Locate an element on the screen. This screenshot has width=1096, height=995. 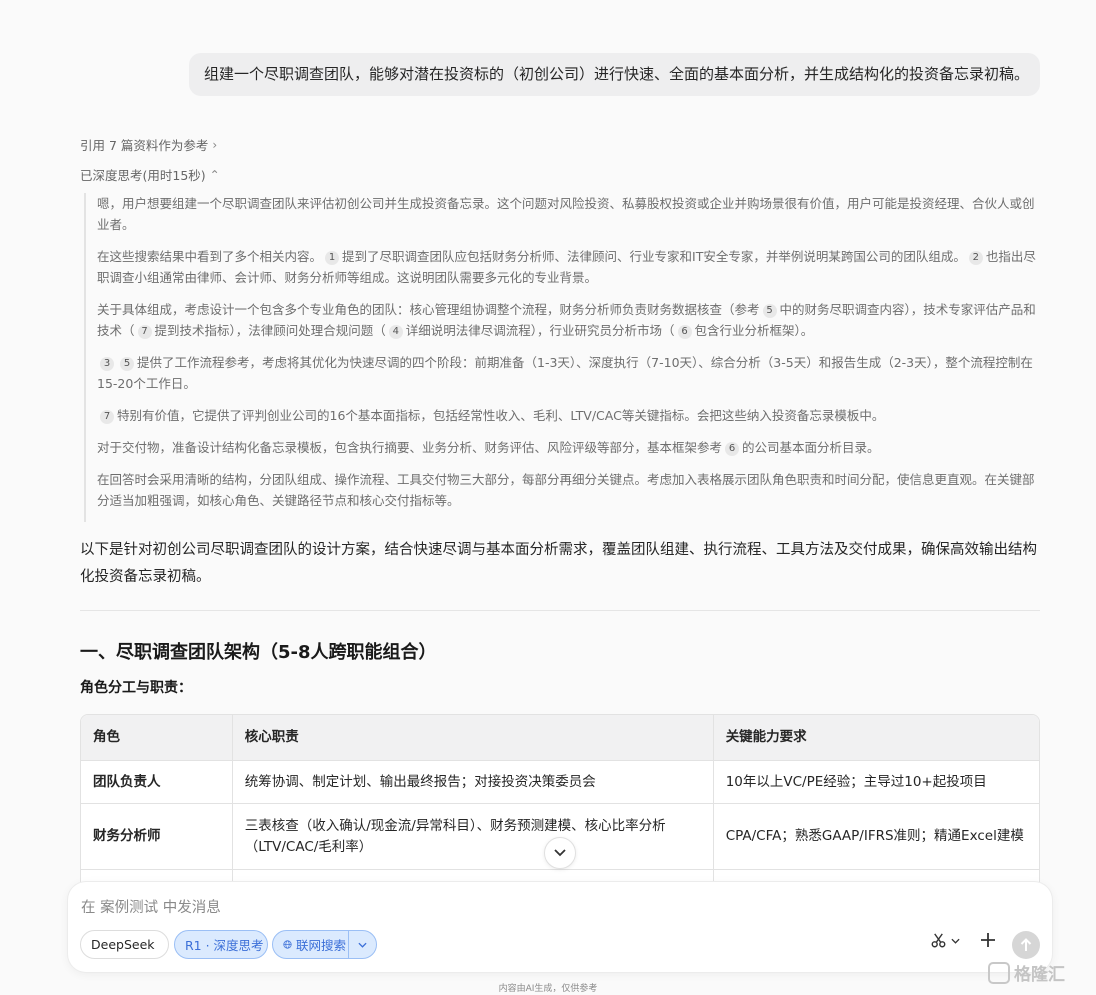
divider is located at coordinates (560, 610).